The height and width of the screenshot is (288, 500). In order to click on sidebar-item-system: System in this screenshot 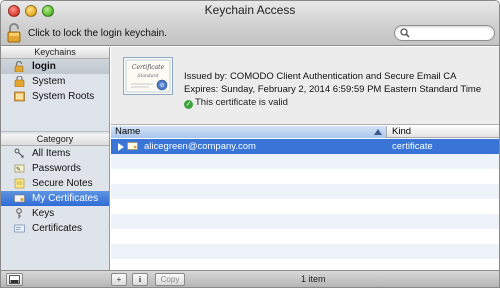, I will do `click(55, 81)`.